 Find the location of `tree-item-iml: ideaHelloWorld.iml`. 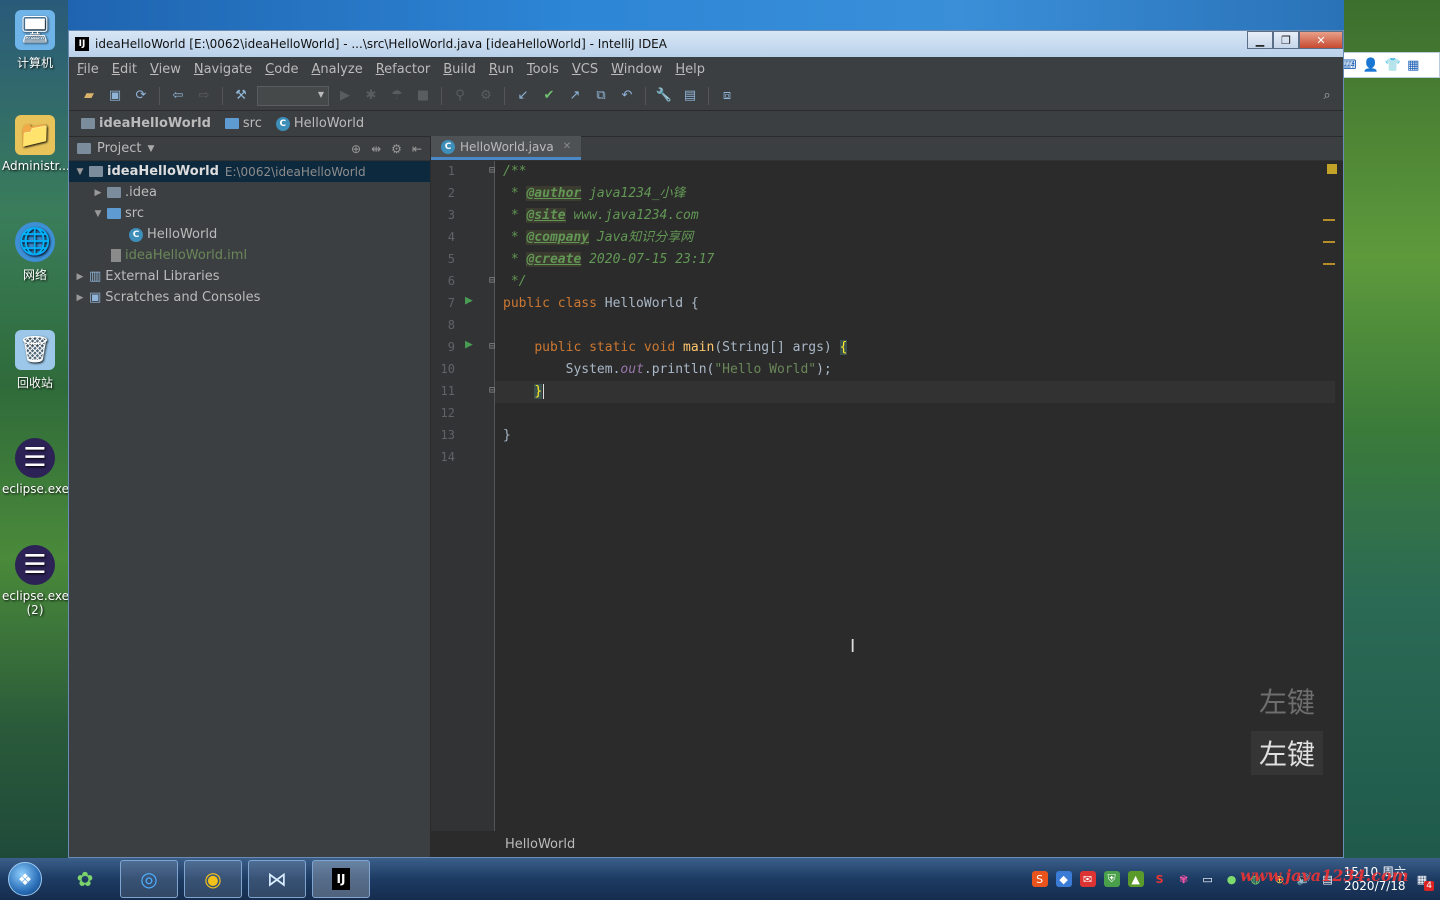

tree-item-iml: ideaHelloWorld.iml is located at coordinates (249, 255).